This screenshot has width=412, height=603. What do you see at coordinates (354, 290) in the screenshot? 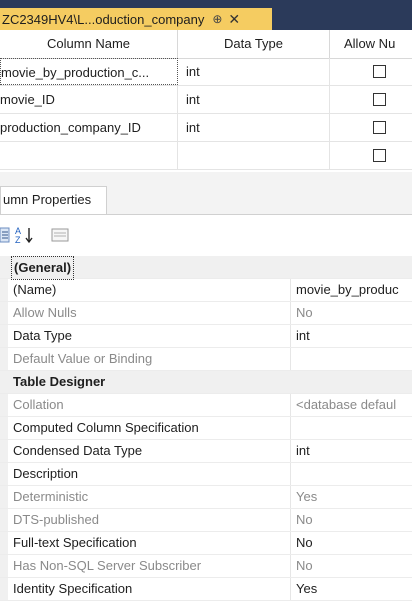
I see `property-value: movie_by_produc` at bounding box center [354, 290].